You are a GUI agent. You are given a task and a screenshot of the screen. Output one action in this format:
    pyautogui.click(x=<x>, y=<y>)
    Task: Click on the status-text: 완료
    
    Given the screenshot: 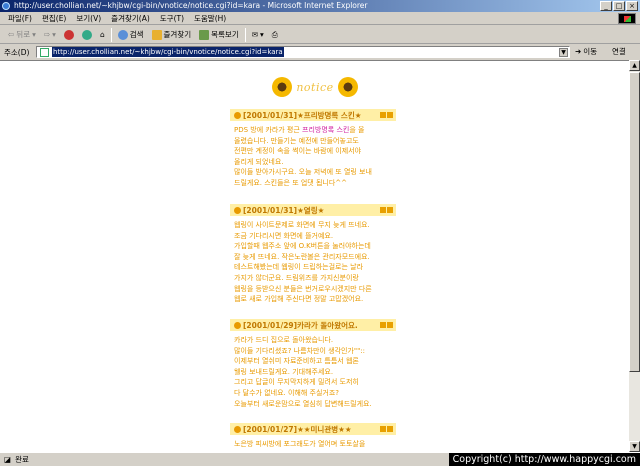 What is the action you would take?
    pyautogui.click(x=22, y=459)
    